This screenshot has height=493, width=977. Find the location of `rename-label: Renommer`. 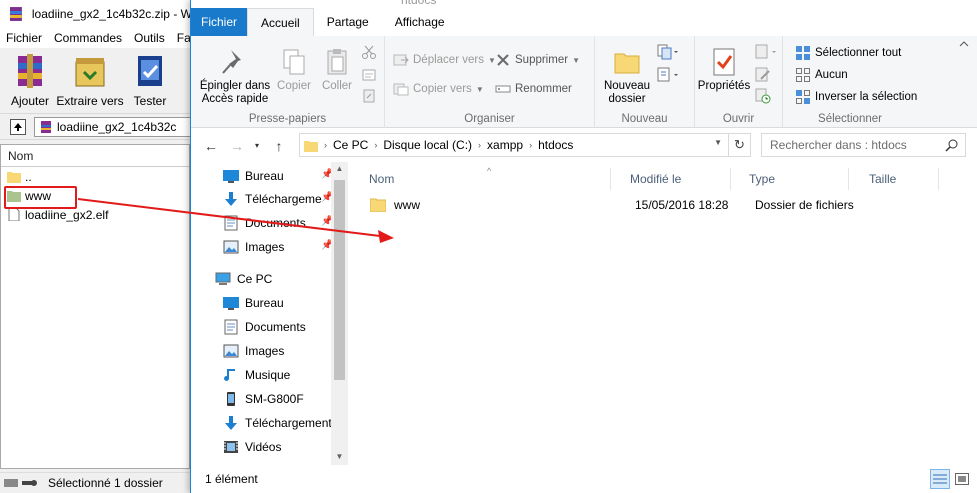

rename-label: Renommer is located at coordinates (543, 89).